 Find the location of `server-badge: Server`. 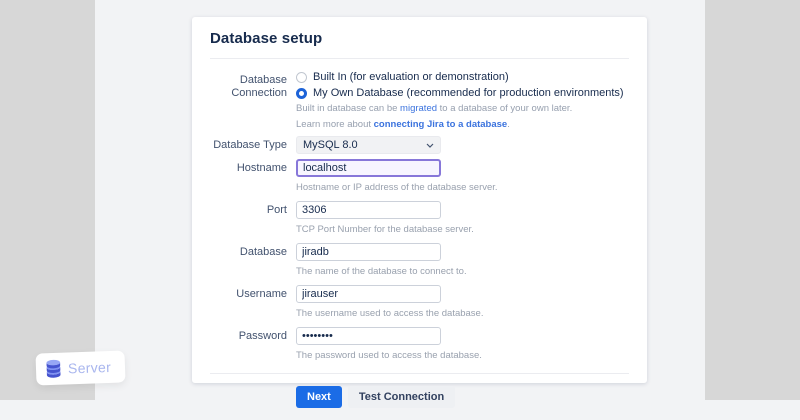

server-badge: Server is located at coordinates (80, 368).